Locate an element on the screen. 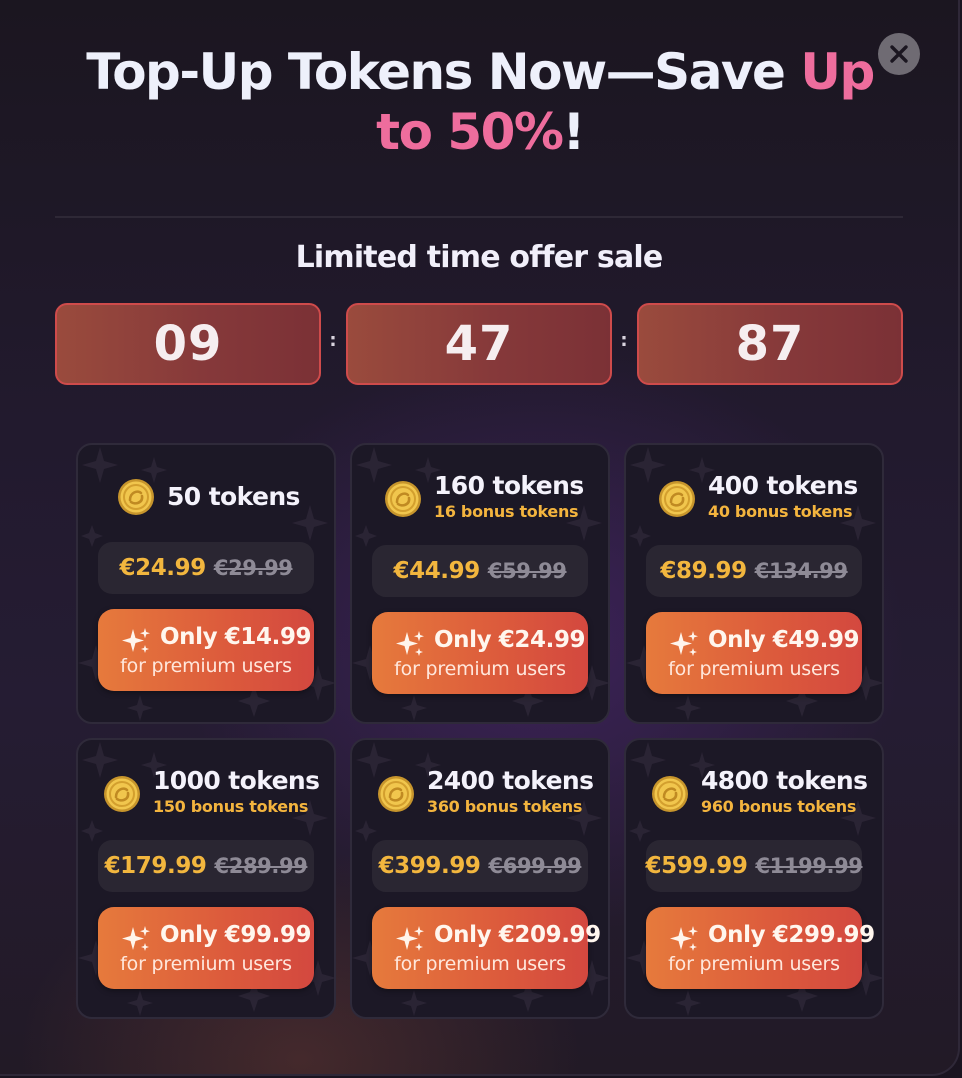 The width and height of the screenshot is (962, 1078). premium-price-button: Only €299.99 for premium users is located at coordinates (760, 948).